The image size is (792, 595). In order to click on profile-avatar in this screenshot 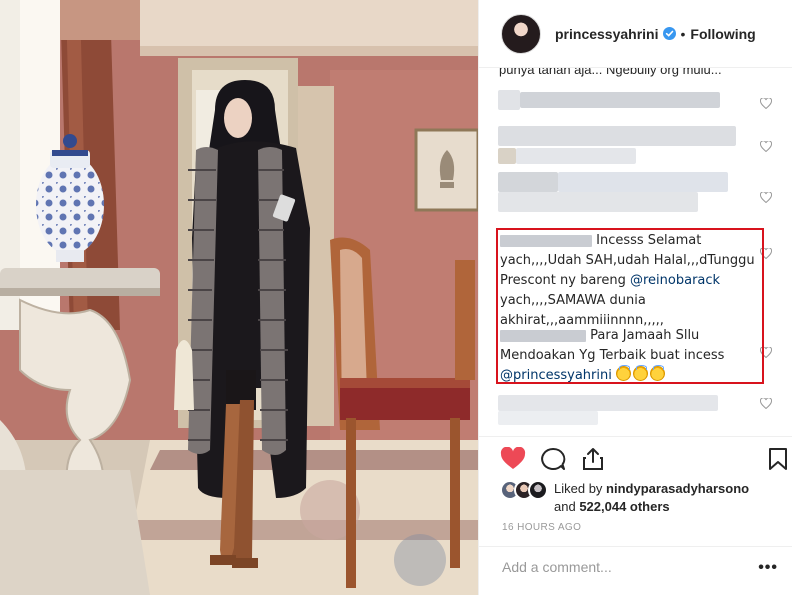, I will do `click(521, 33)`.